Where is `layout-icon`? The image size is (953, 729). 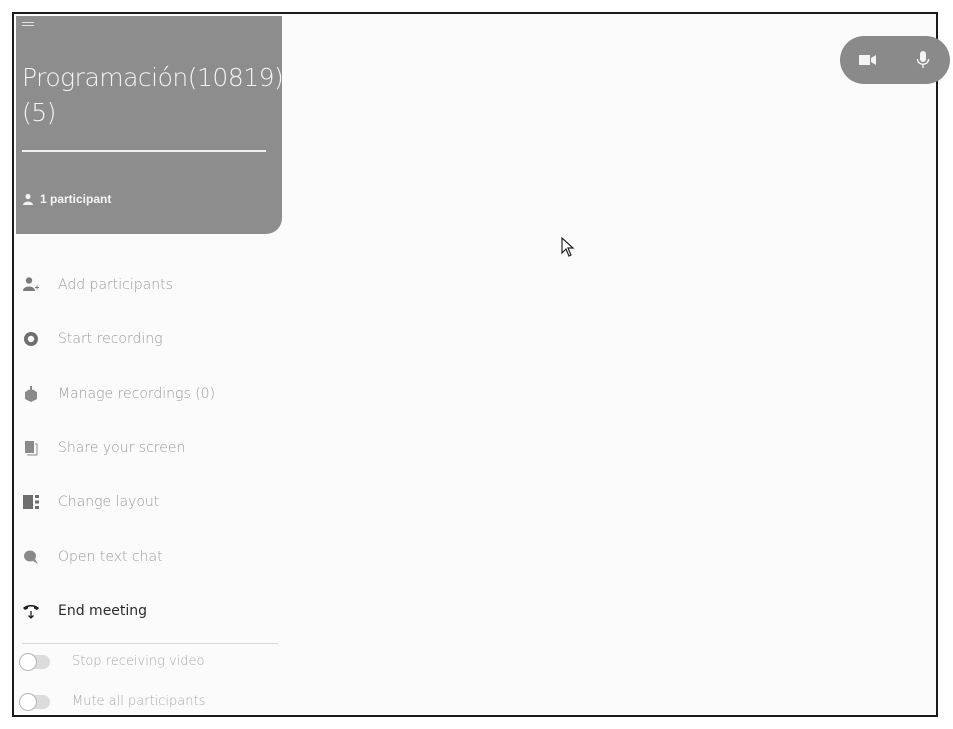
layout-icon is located at coordinates (31, 502).